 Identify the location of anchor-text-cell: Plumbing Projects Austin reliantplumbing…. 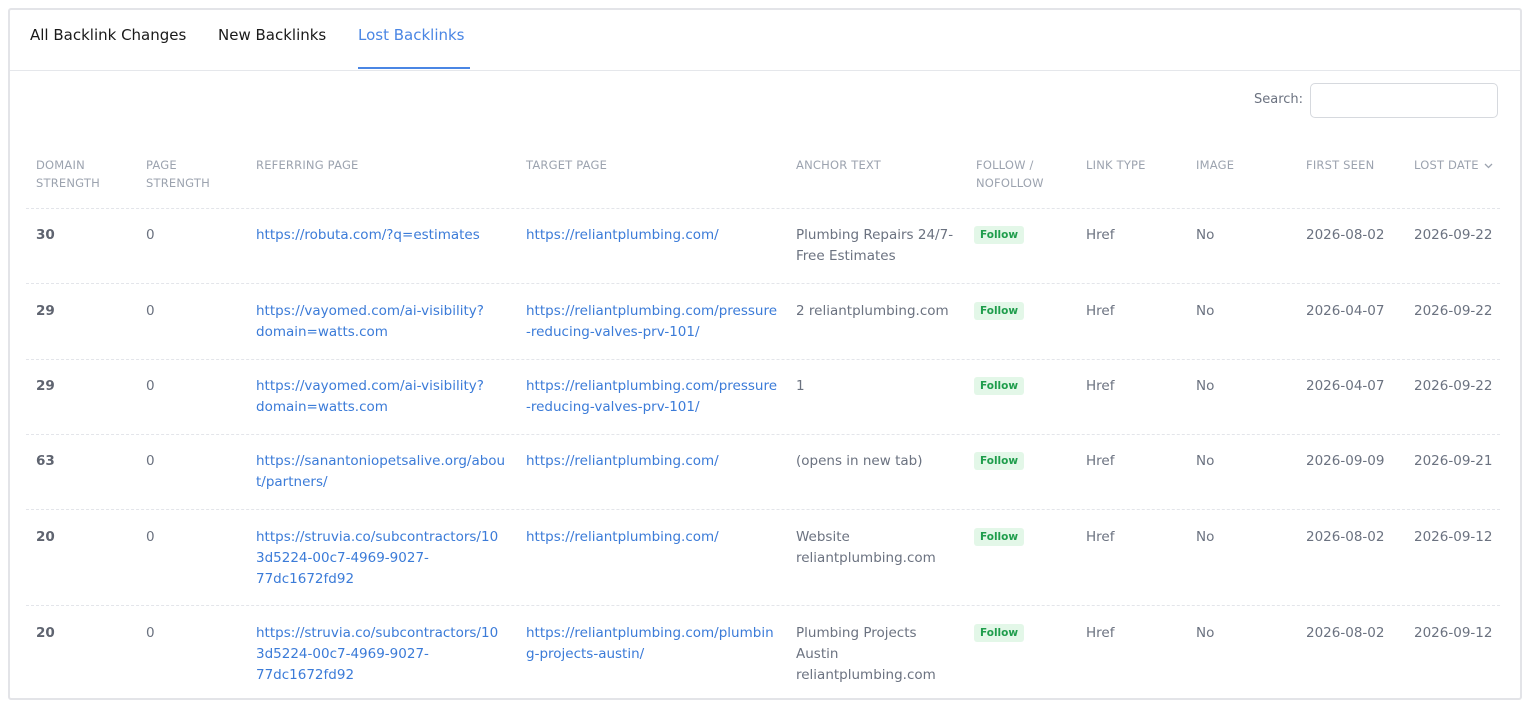
(866, 654).